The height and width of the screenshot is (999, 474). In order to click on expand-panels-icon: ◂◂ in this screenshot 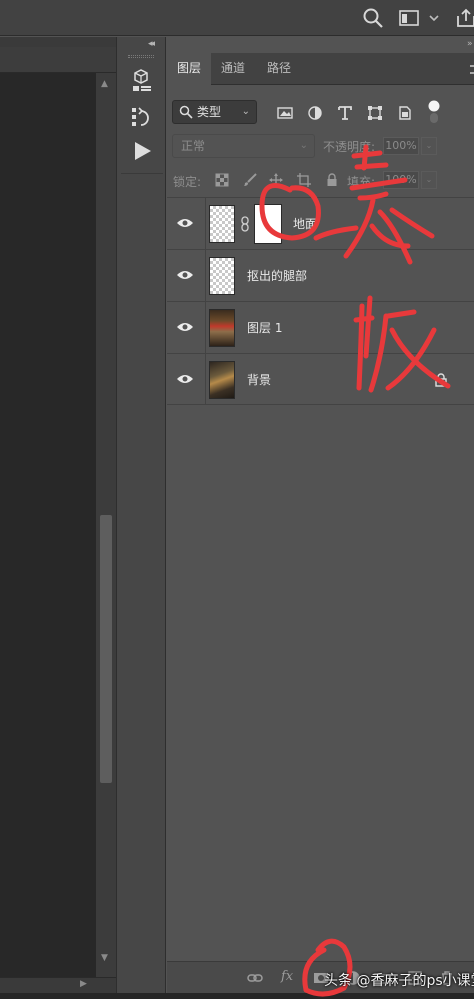, I will do `click(151, 44)`.